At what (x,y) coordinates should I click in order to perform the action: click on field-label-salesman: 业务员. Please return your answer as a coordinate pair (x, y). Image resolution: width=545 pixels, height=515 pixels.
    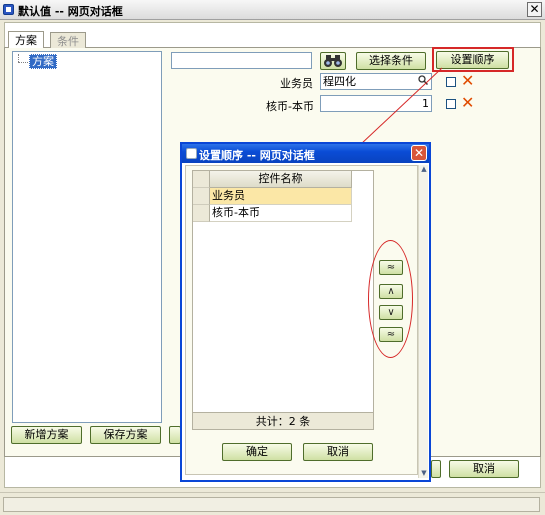
    Looking at the image, I should click on (296, 83).